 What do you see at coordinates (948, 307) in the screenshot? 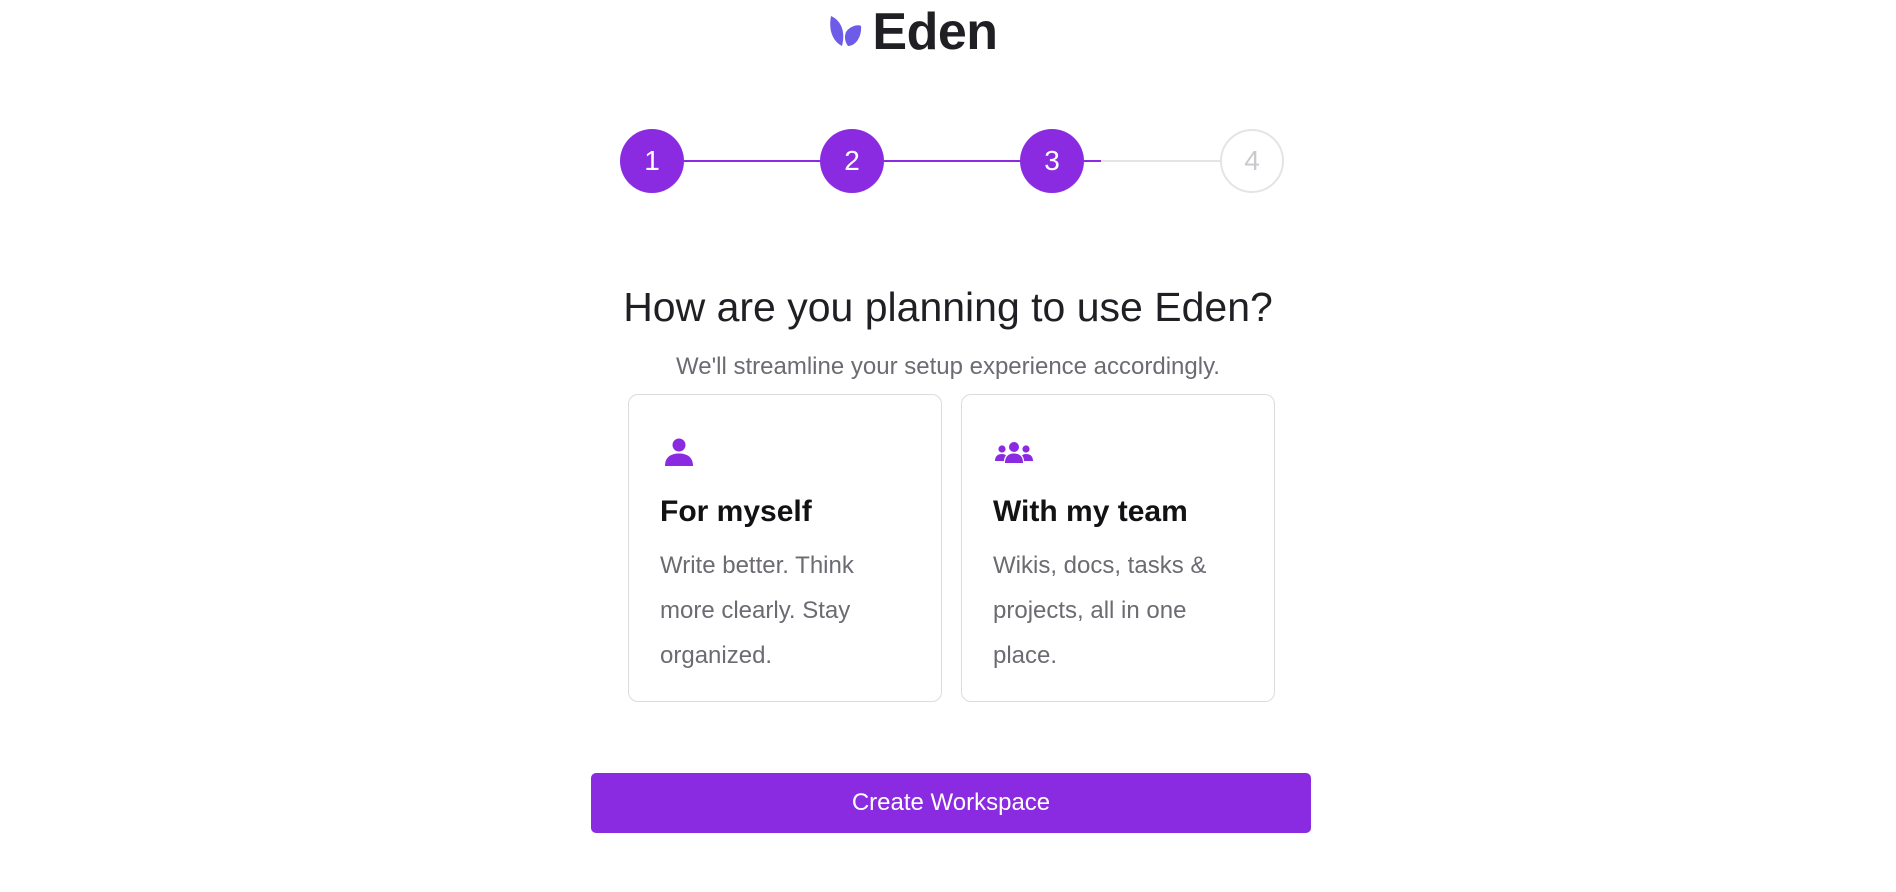
I see `page-title: How are you planning to use Eden?` at bounding box center [948, 307].